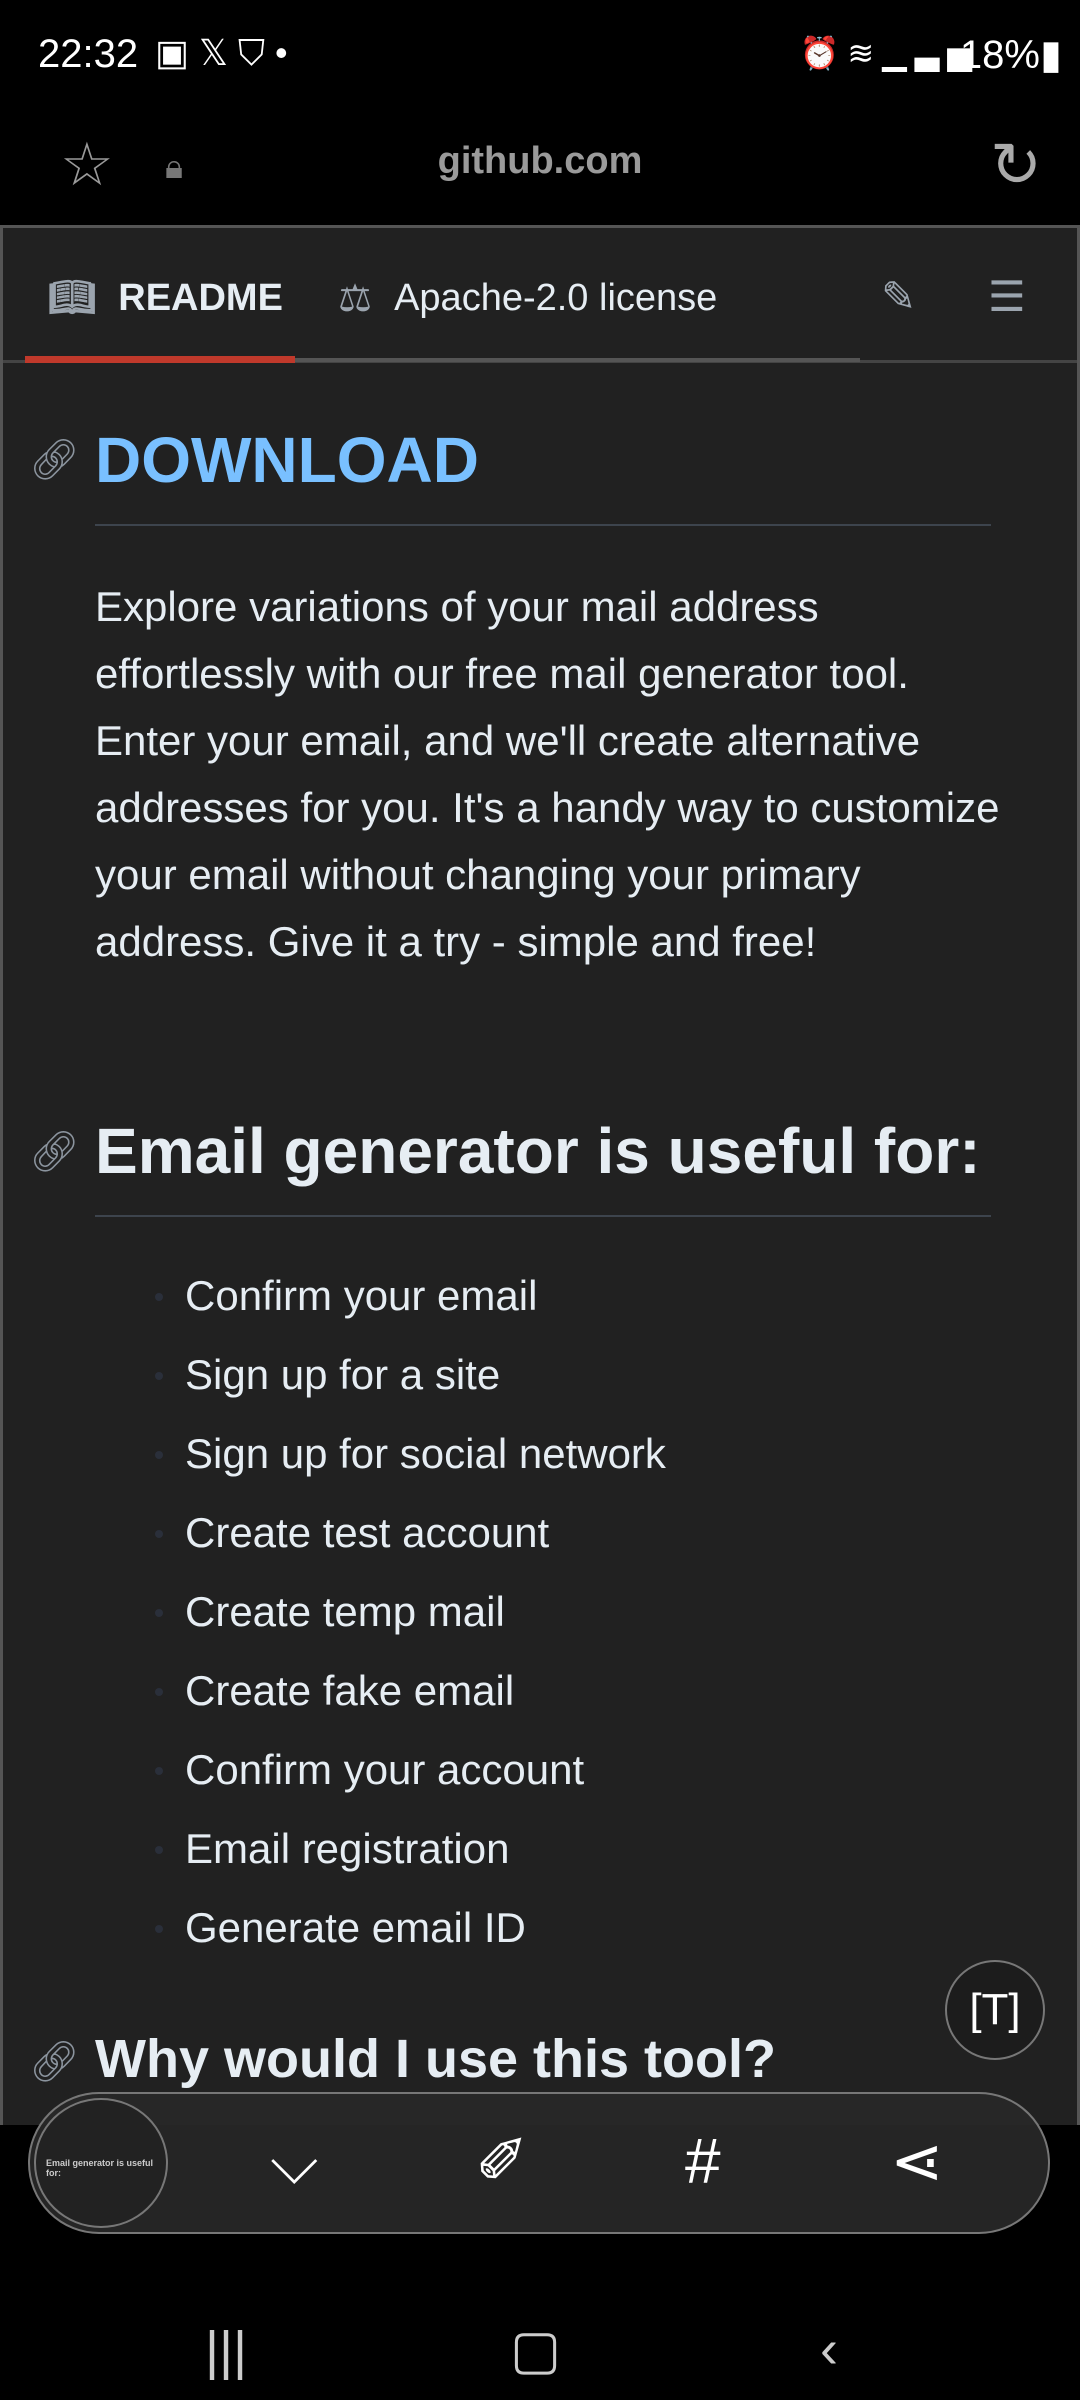 The image size is (1080, 2400). I want to click on tab-readme: 📖︎ README, so click(165, 298).